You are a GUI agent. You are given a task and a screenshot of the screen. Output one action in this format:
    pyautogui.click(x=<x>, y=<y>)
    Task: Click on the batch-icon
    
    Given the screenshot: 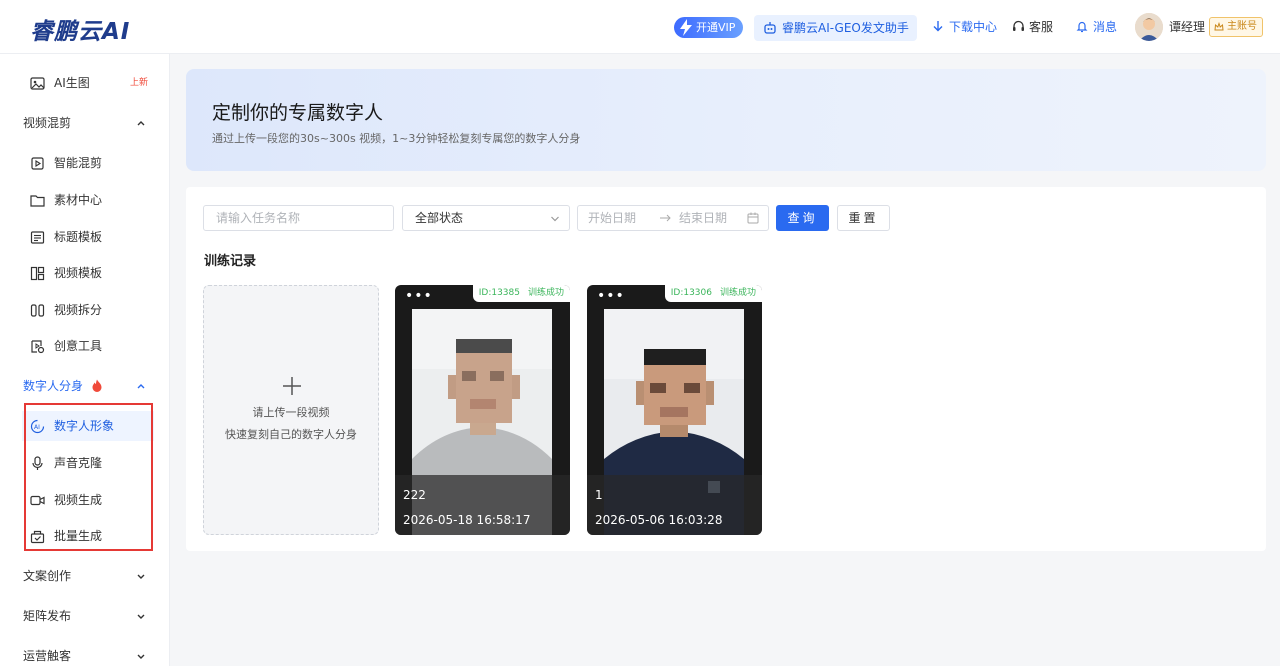 What is the action you would take?
    pyautogui.click(x=37, y=537)
    